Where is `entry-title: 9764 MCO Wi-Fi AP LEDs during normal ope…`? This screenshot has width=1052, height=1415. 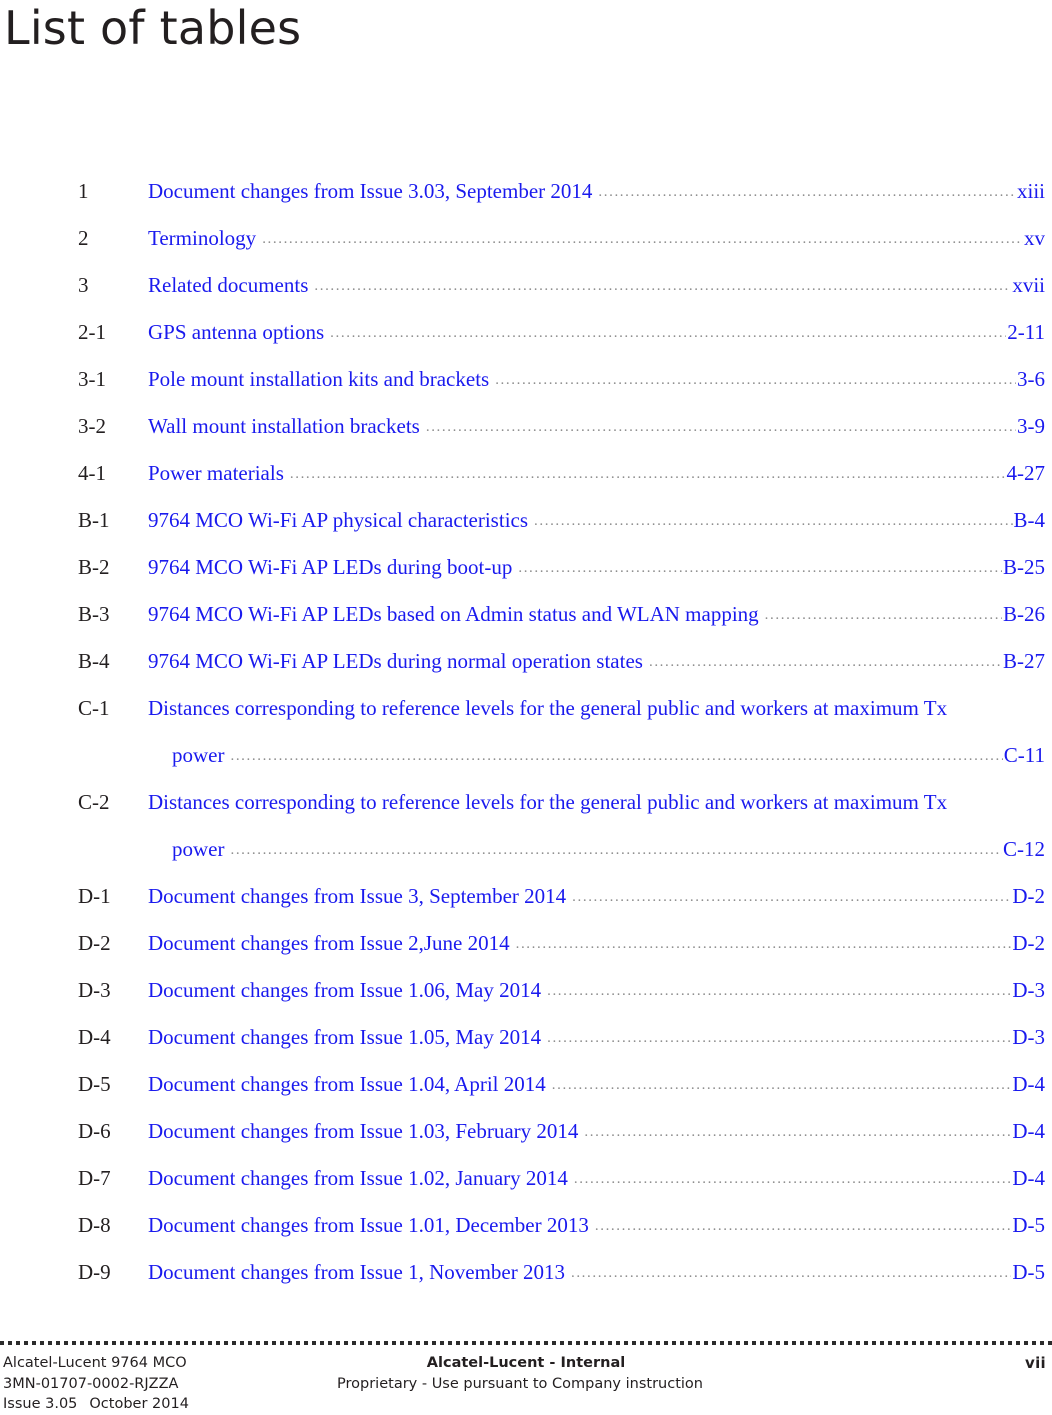
entry-title: 9764 MCO Wi-Fi AP LEDs during normal ope… is located at coordinates (395, 661).